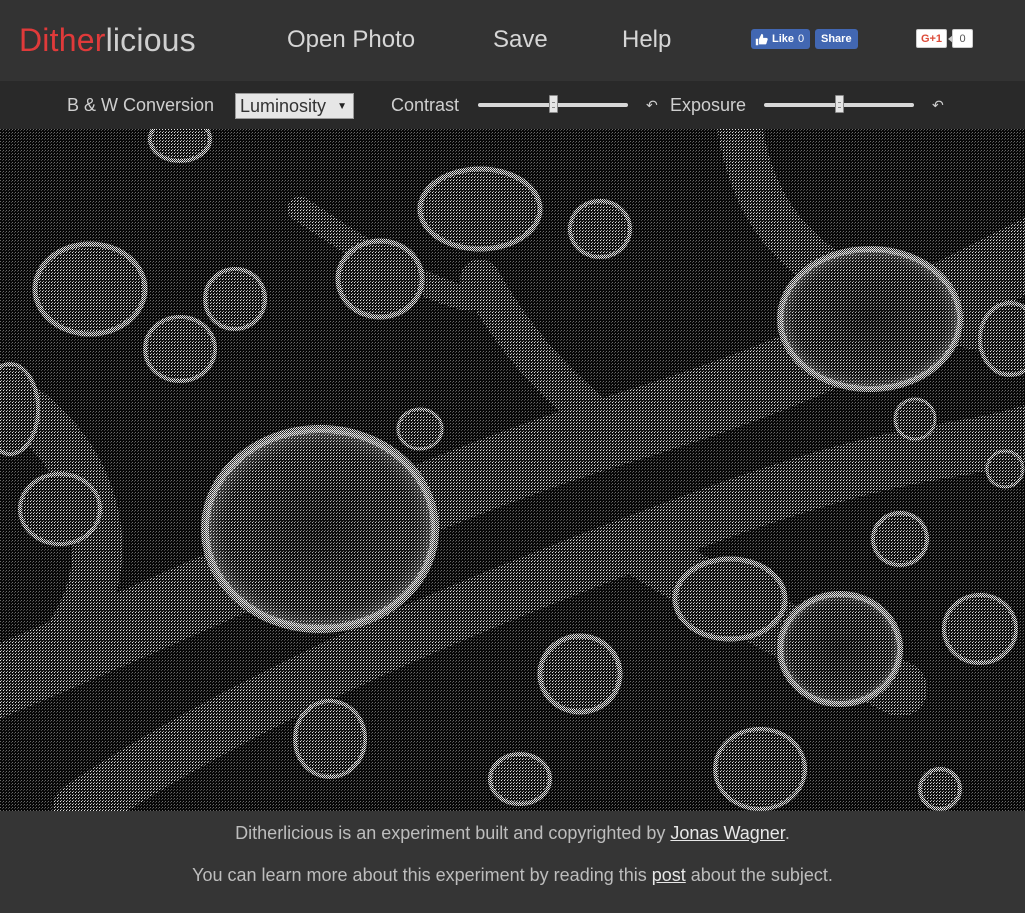 This screenshot has width=1025, height=913. What do you see at coordinates (669, 875) in the screenshot?
I see `post-link: post` at bounding box center [669, 875].